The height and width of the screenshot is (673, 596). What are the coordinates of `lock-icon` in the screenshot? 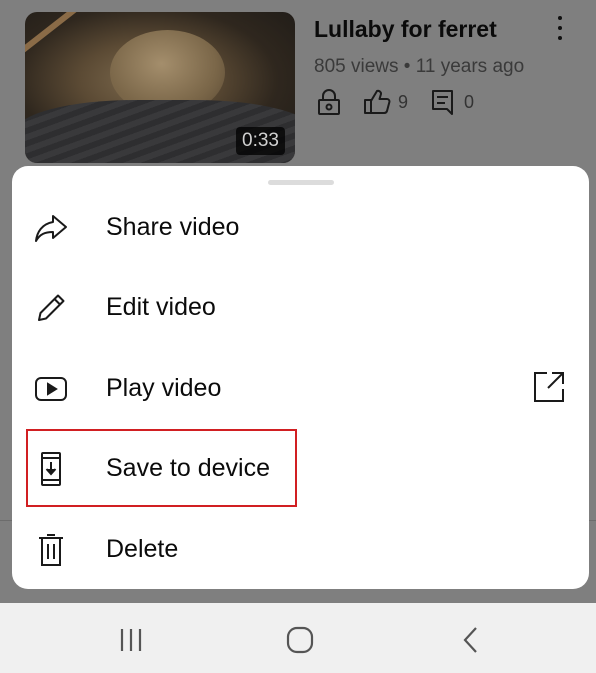 It's located at (329, 102).